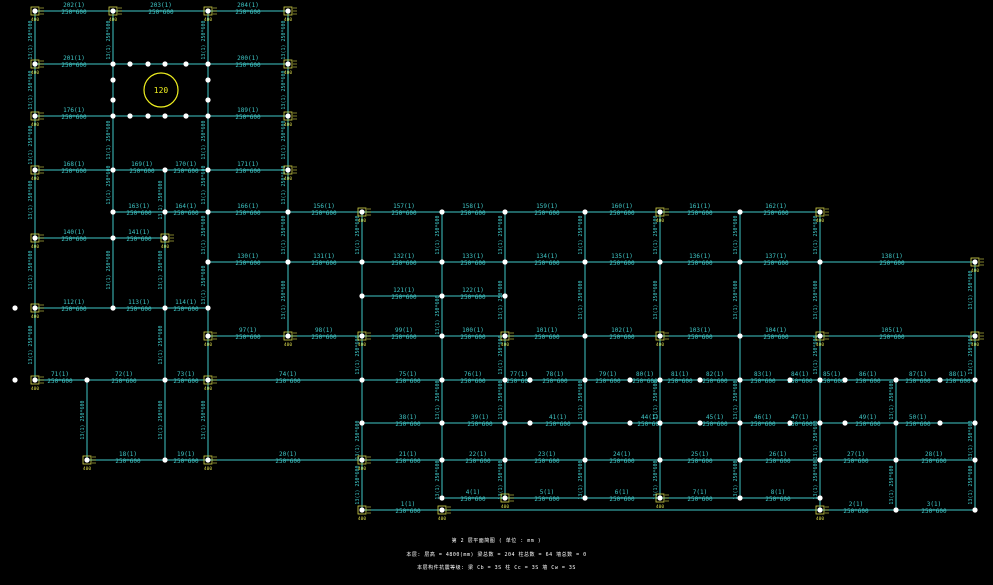 This screenshot has height=585, width=993. What do you see at coordinates (778, 492) in the screenshot?
I see `beam-label: 8(1)` at bounding box center [778, 492].